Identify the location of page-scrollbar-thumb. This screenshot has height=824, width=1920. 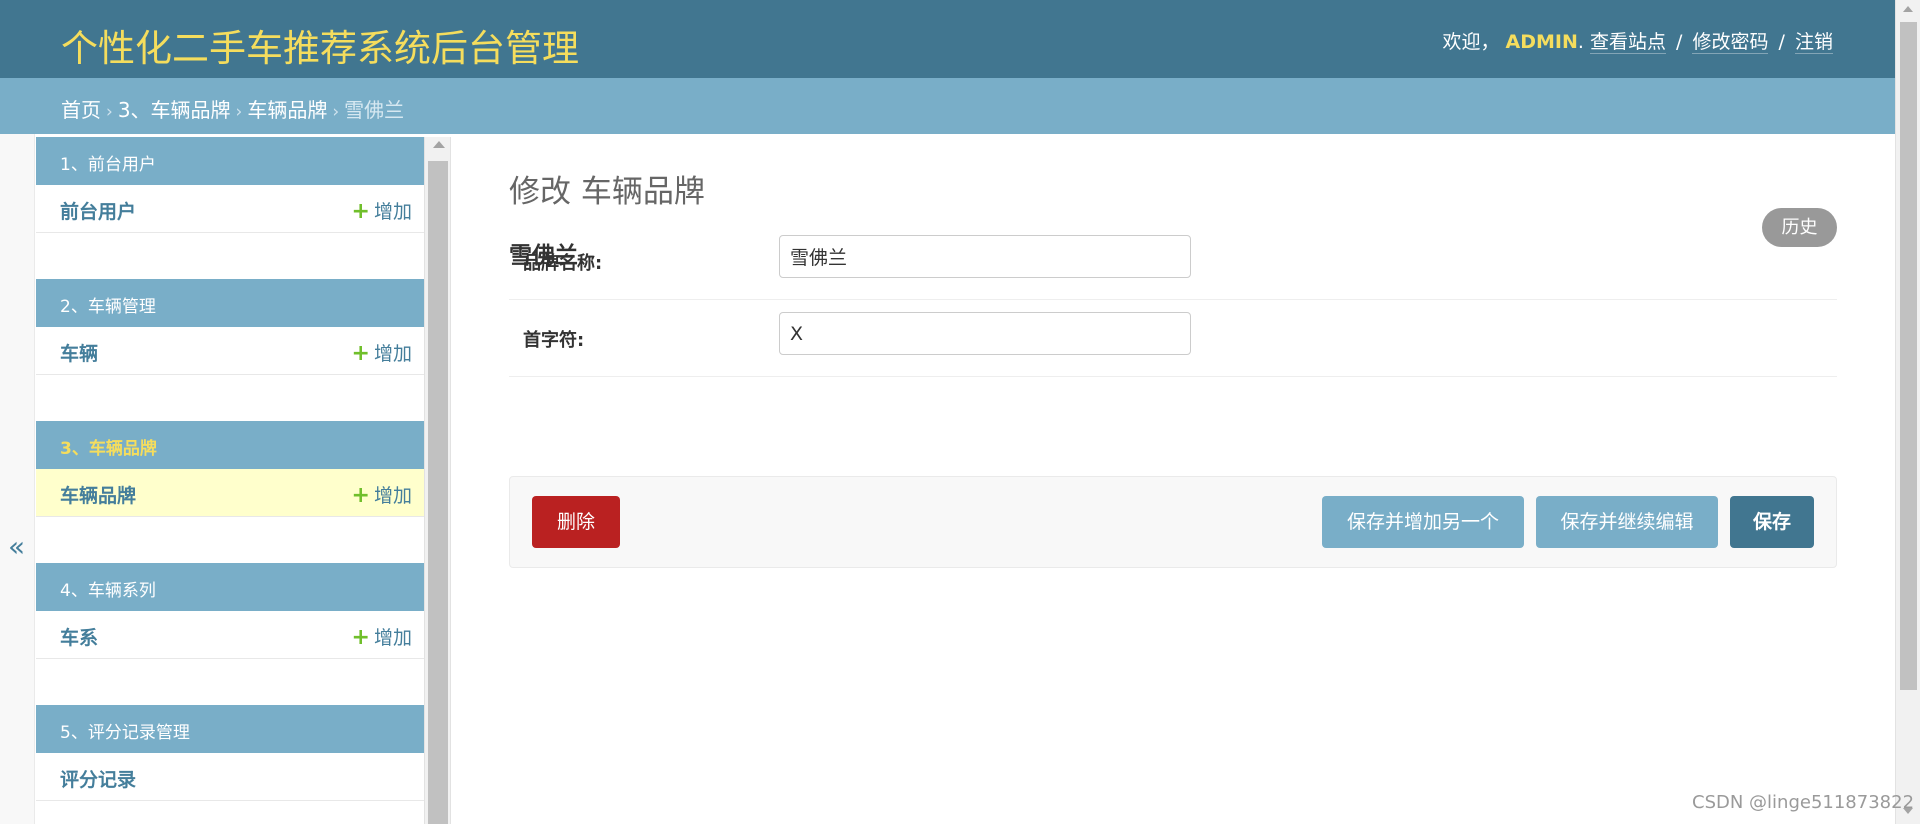
(1908, 356).